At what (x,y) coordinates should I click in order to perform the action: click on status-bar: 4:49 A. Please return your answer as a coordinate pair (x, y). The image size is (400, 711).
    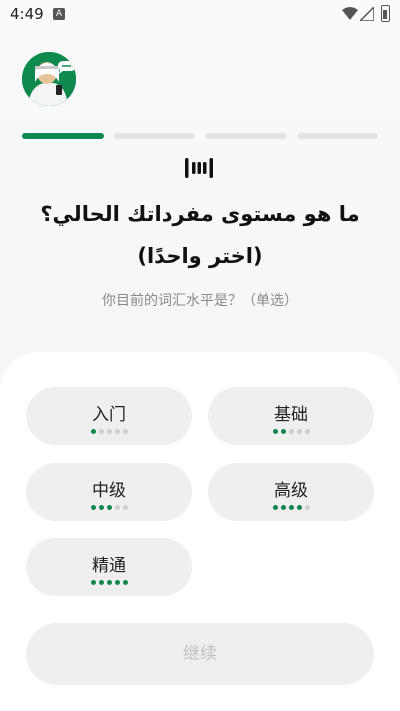
    Looking at the image, I should click on (200, 14).